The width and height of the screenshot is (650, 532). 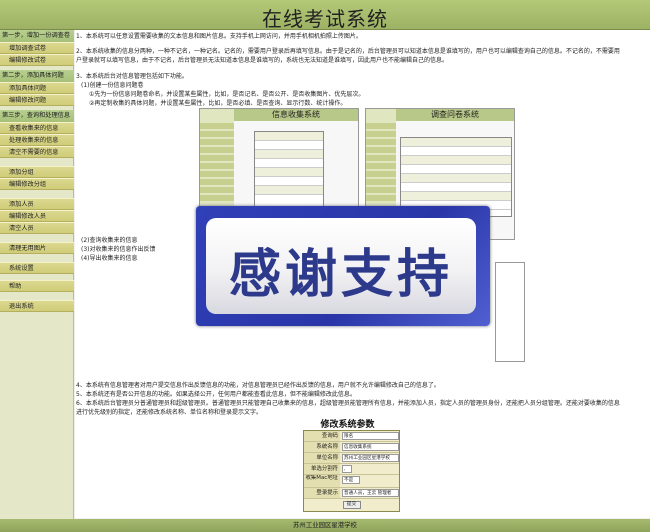 What do you see at coordinates (37, 140) in the screenshot?
I see `sidebar-item-process-info: 处理收集来的信息` at bounding box center [37, 140].